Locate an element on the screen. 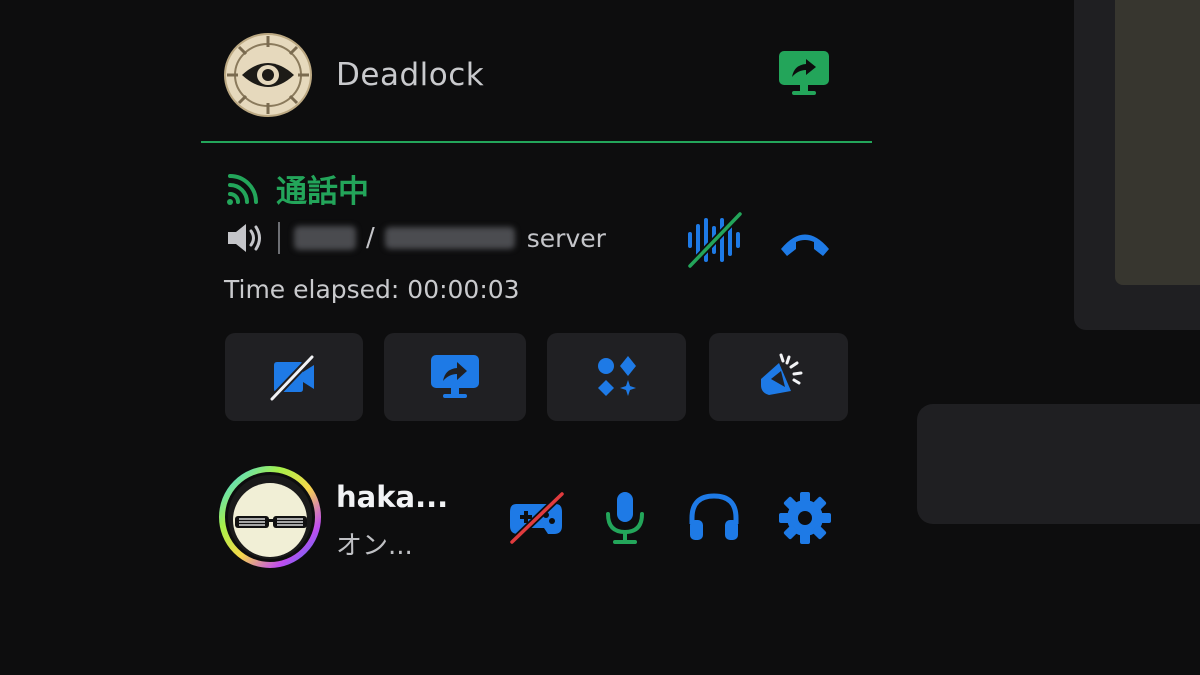 Image resolution: width=1200 pixels, height=675 pixels. share-screen-button is located at coordinates (455, 377).